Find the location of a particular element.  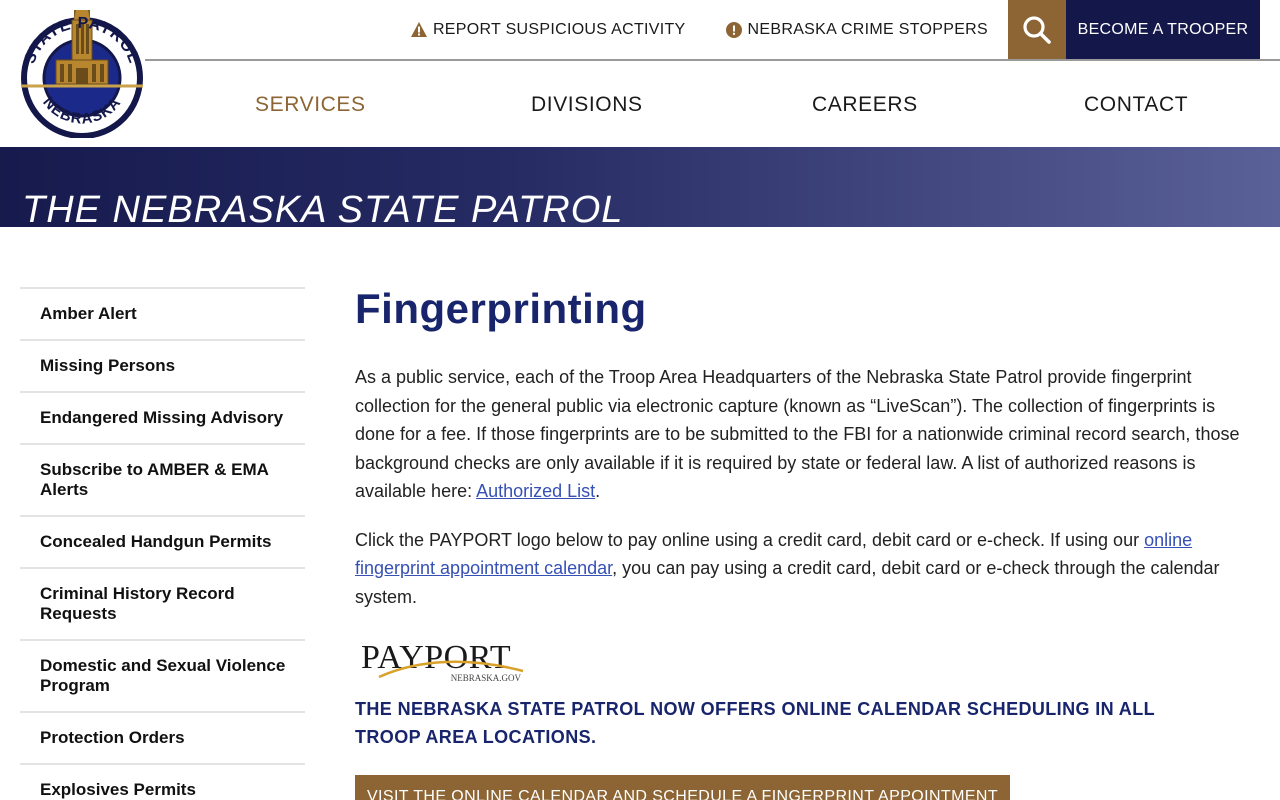

main-nav: SERVICES DIVISIONS CAREERS CONTACT is located at coordinates (640, 104).